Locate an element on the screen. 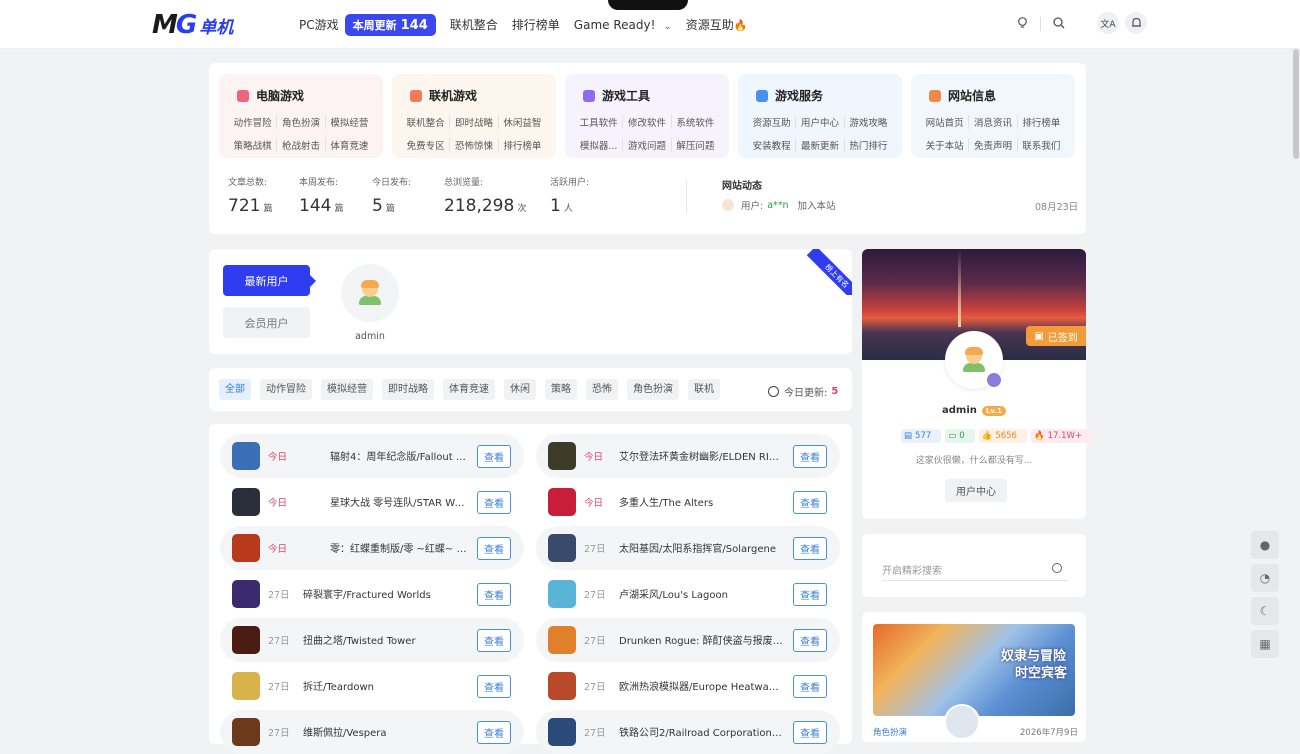 Image resolution: width=1300 pixels, height=754 pixels. category-link: 角色扮演 is located at coordinates (301, 122).